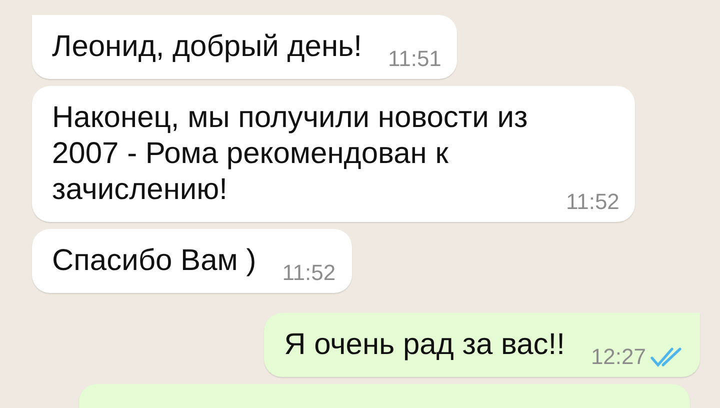  What do you see at coordinates (154, 261) in the screenshot?
I see `message-text: Спасибо Вам )` at bounding box center [154, 261].